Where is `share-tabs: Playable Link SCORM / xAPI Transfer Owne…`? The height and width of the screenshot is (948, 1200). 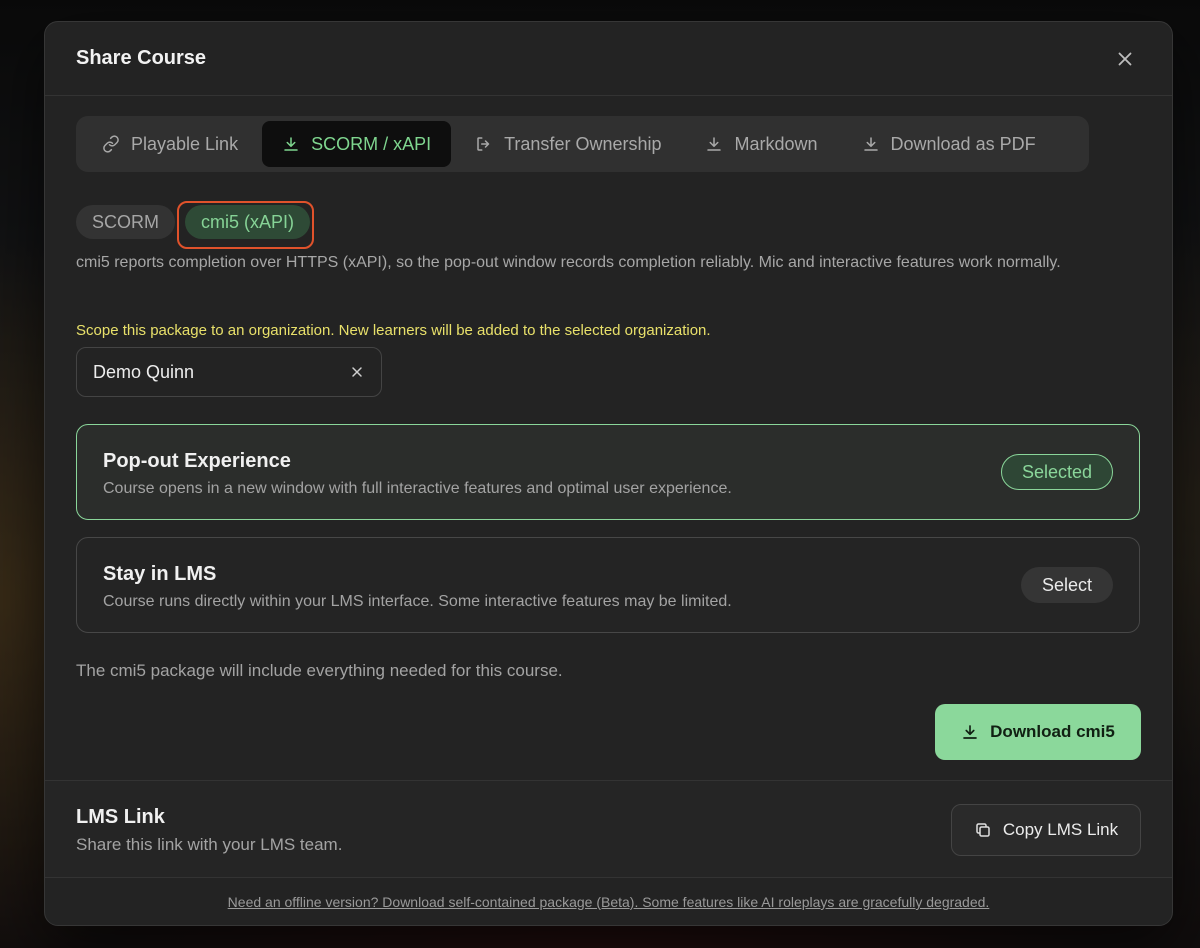 share-tabs: Playable Link SCORM / xAPI Transfer Owne… is located at coordinates (582, 144).